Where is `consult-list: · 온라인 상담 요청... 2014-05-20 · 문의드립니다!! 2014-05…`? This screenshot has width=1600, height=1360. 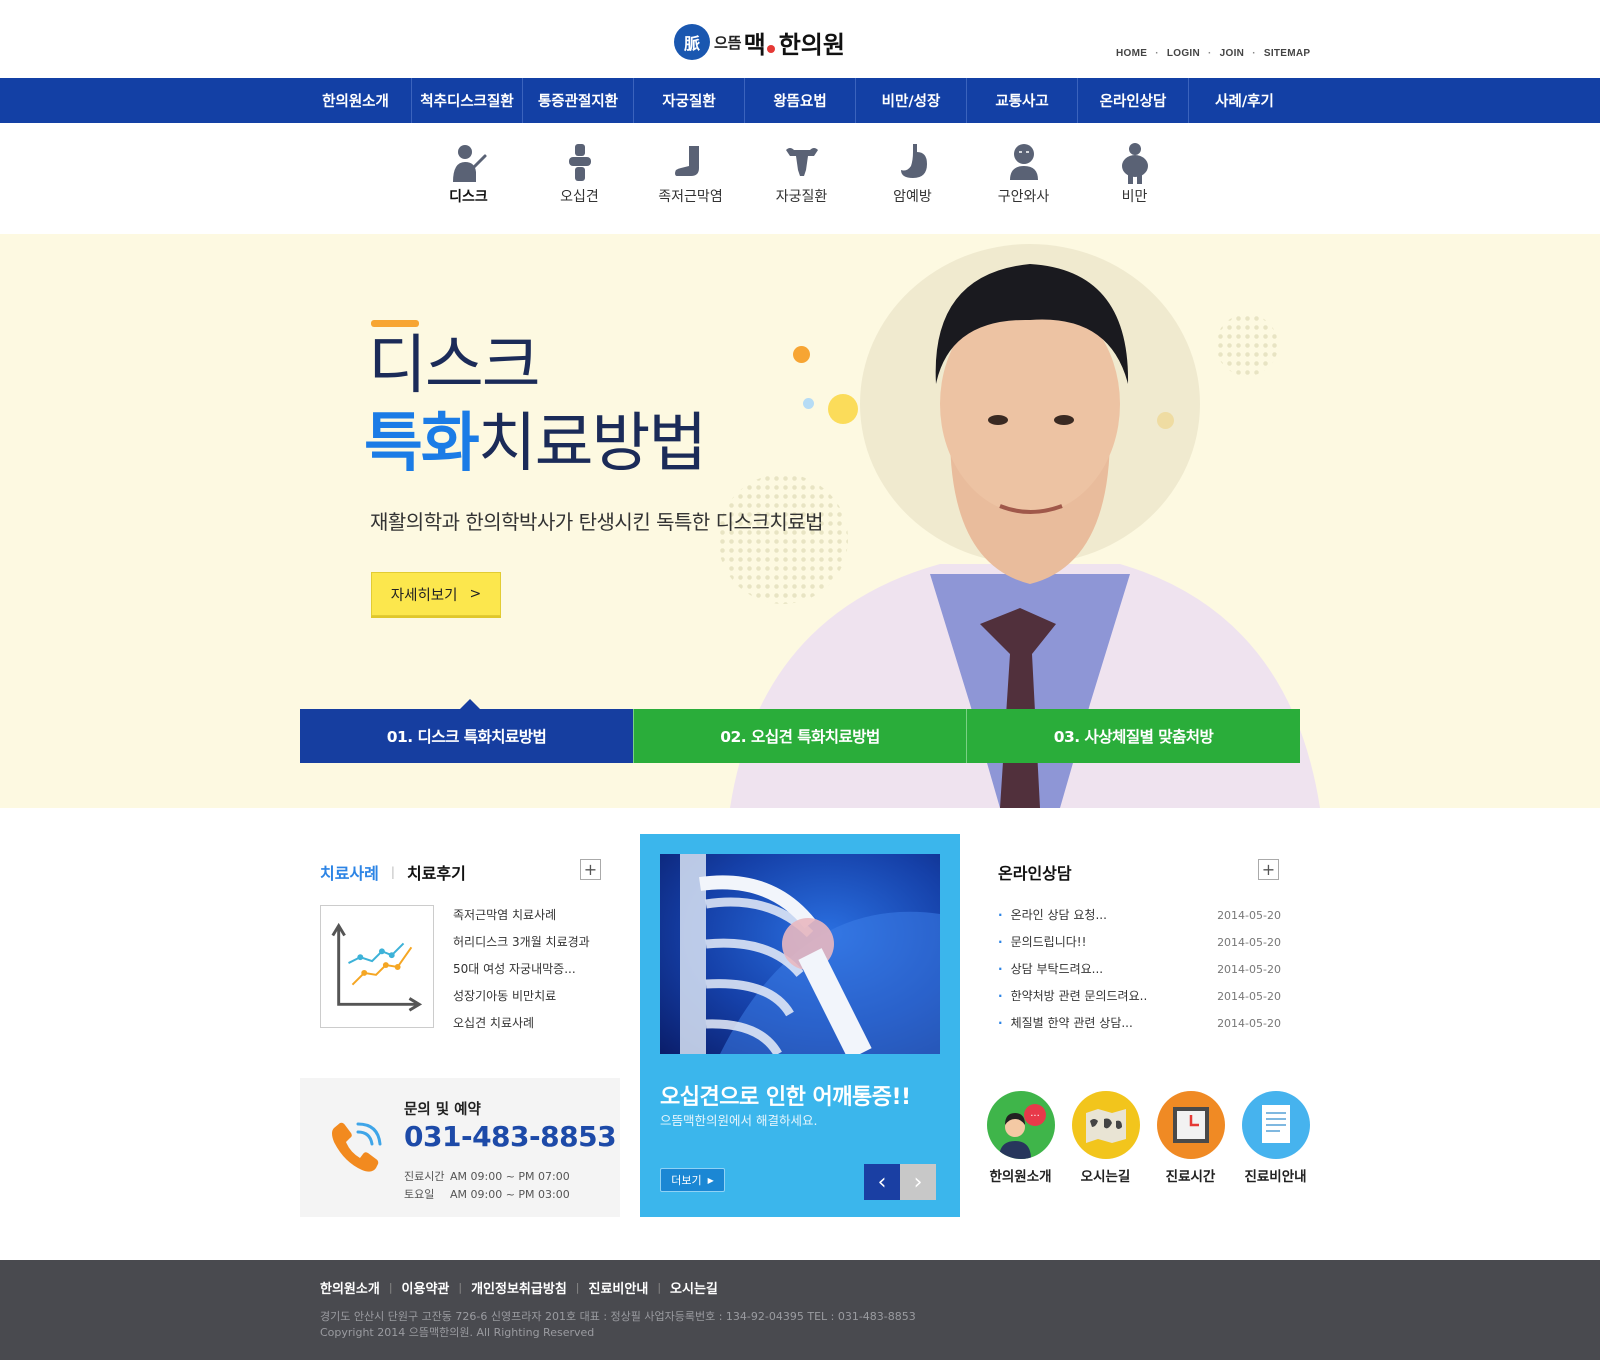 consult-list: · 온라인 상담 요청... 2014-05-20 · 문의드립니다!! 2014-05… is located at coordinates (1139, 969).